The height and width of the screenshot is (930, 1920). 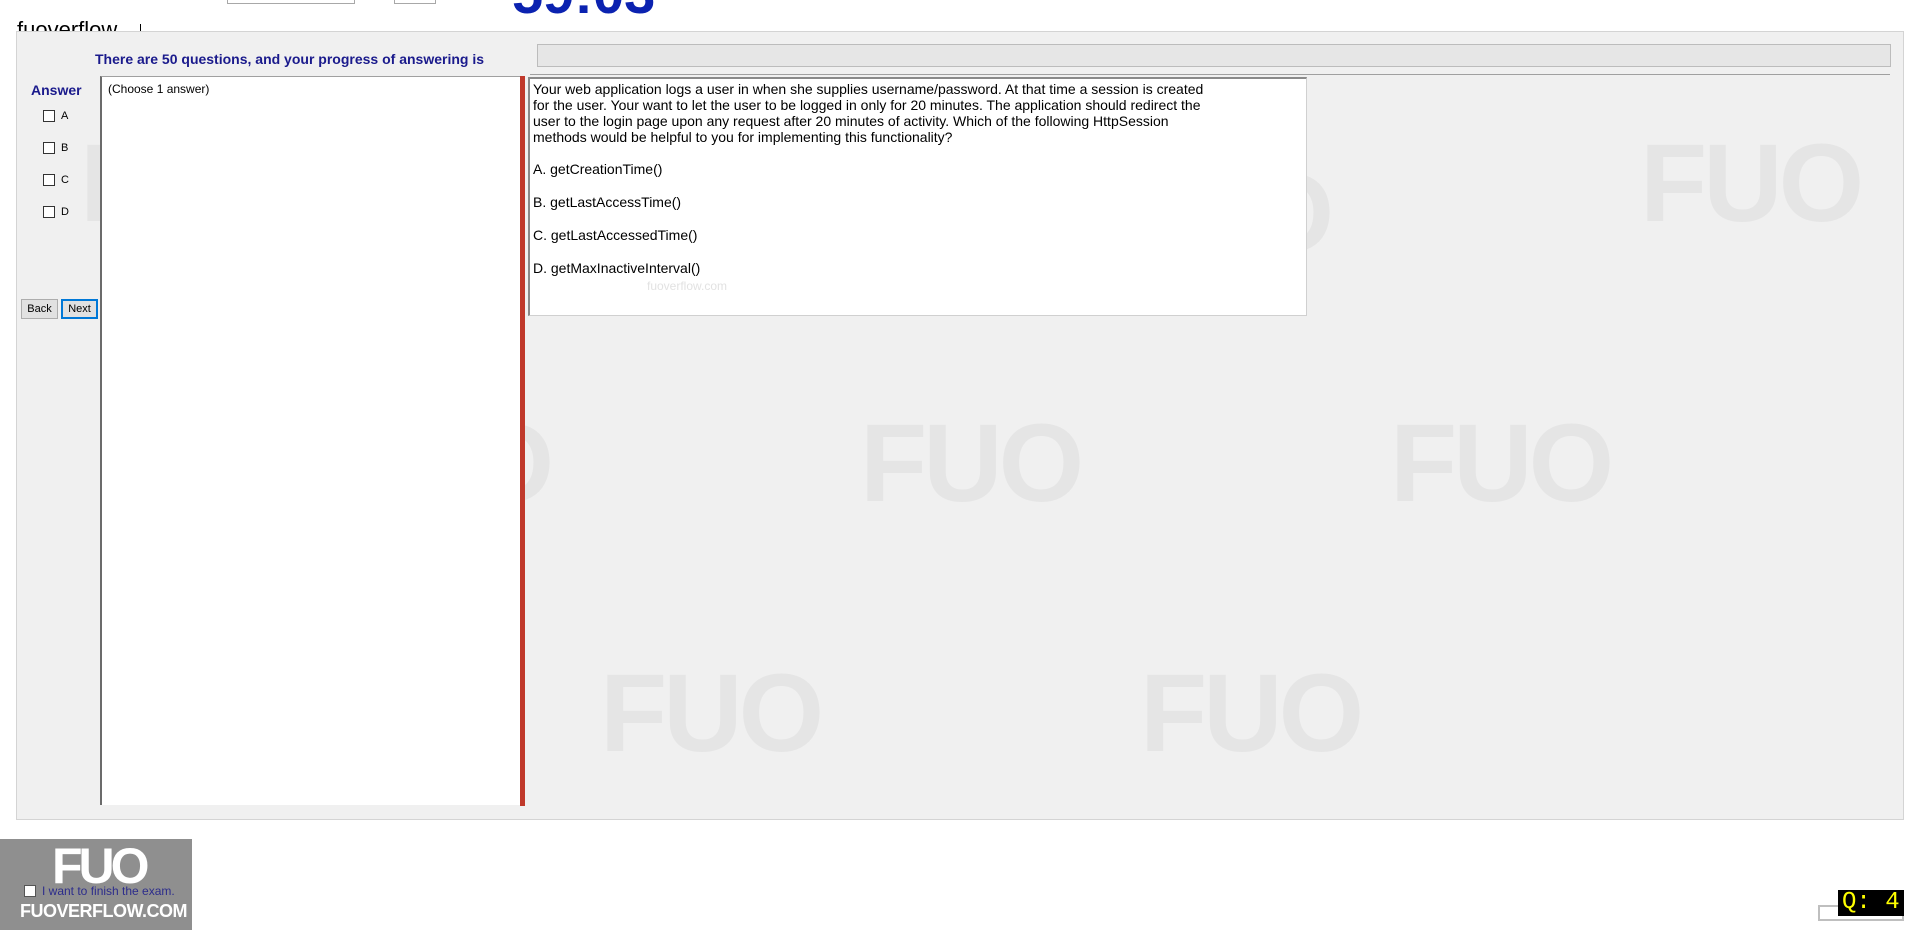 I want to click on option-label: A, so click(x=65, y=116).